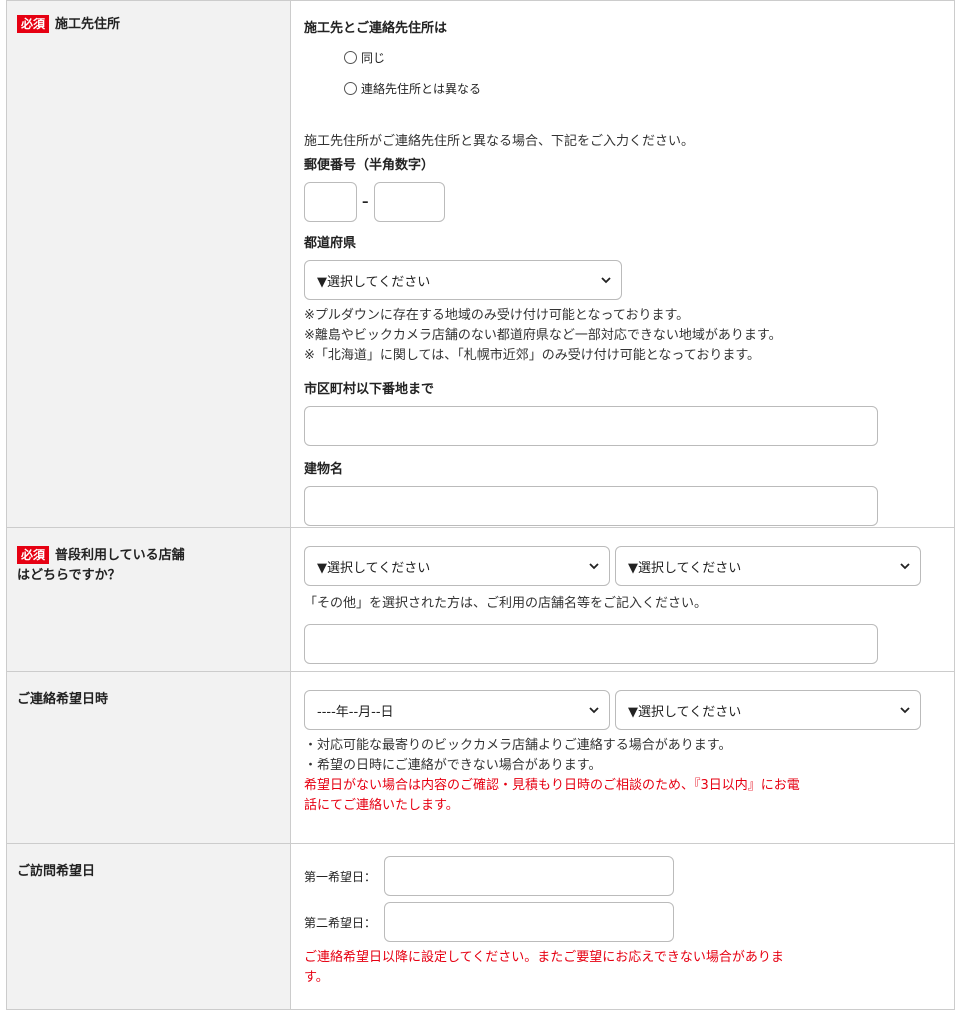 This screenshot has width=966, height=1024. What do you see at coordinates (340, 922) in the screenshot?
I see `visit-second-label: 第二希望日：` at bounding box center [340, 922].